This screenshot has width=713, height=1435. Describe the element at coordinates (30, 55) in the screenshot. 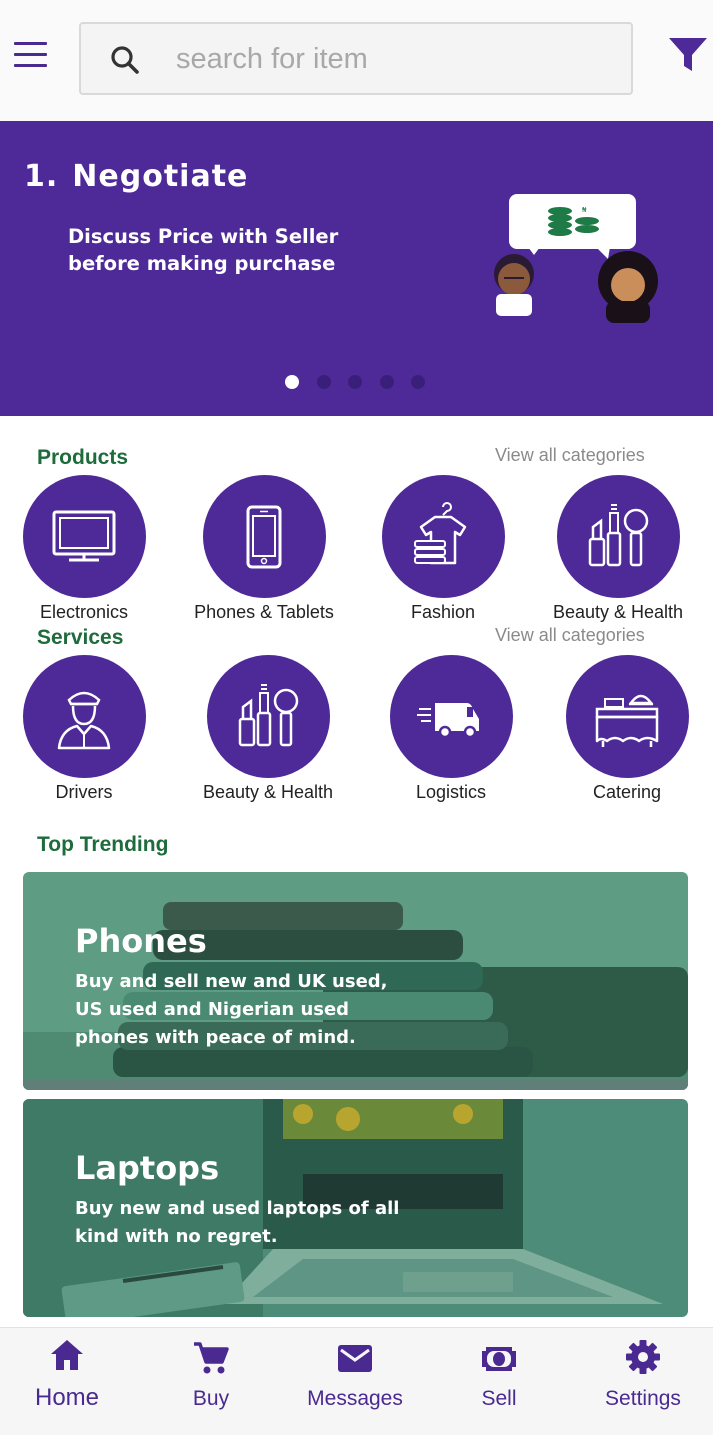

I see `hamburger-menu-icon` at that location.